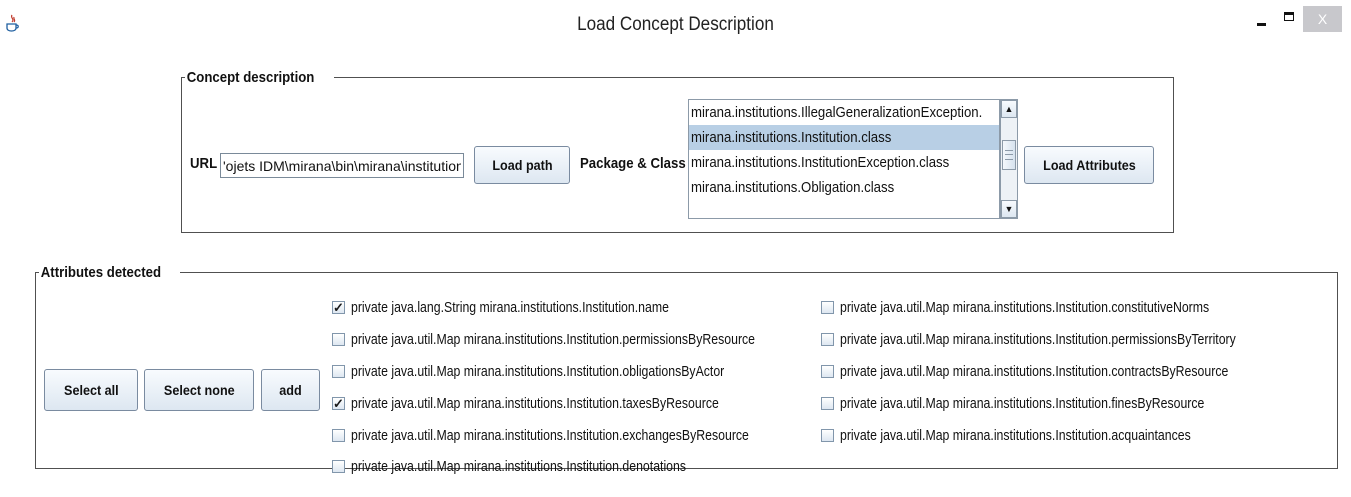 The width and height of the screenshot is (1351, 497). I want to click on minimize-button, so click(1261, 19).